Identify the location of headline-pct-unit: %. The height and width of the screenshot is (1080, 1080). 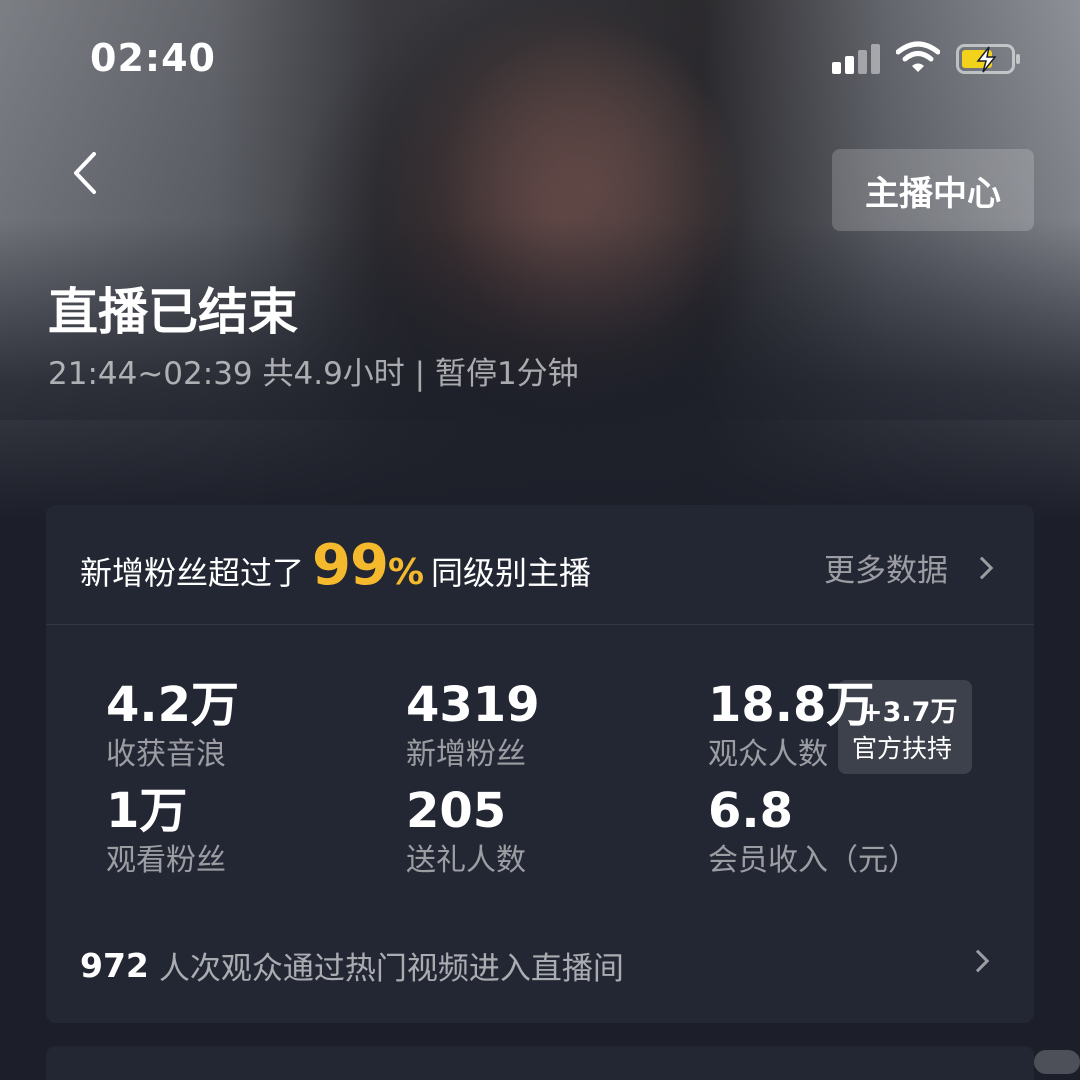
(405, 572).